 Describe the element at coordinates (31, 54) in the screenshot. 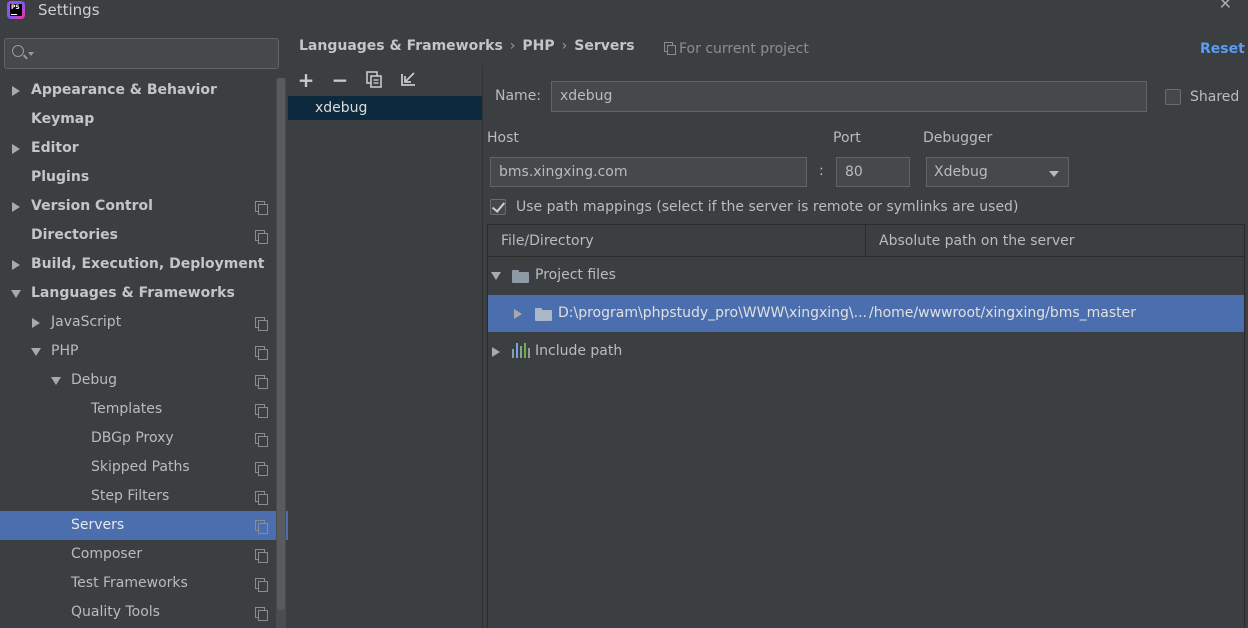

I see `search-history-dropdown-icon` at that location.